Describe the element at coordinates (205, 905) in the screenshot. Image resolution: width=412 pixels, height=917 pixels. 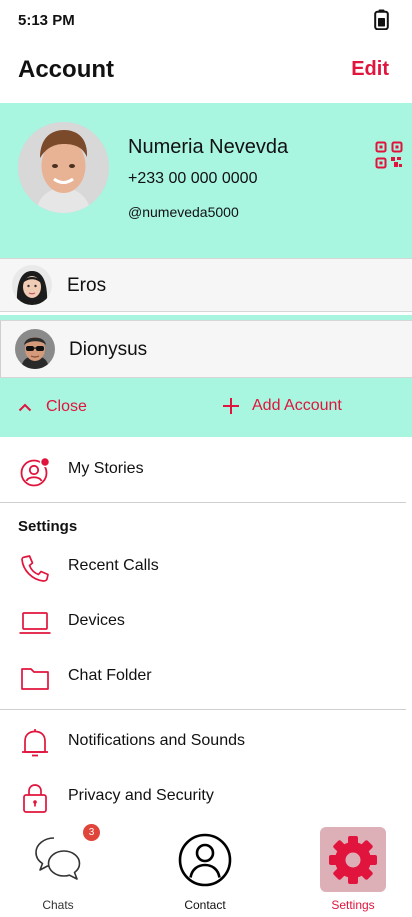
I see `nav-label: Contact` at that location.